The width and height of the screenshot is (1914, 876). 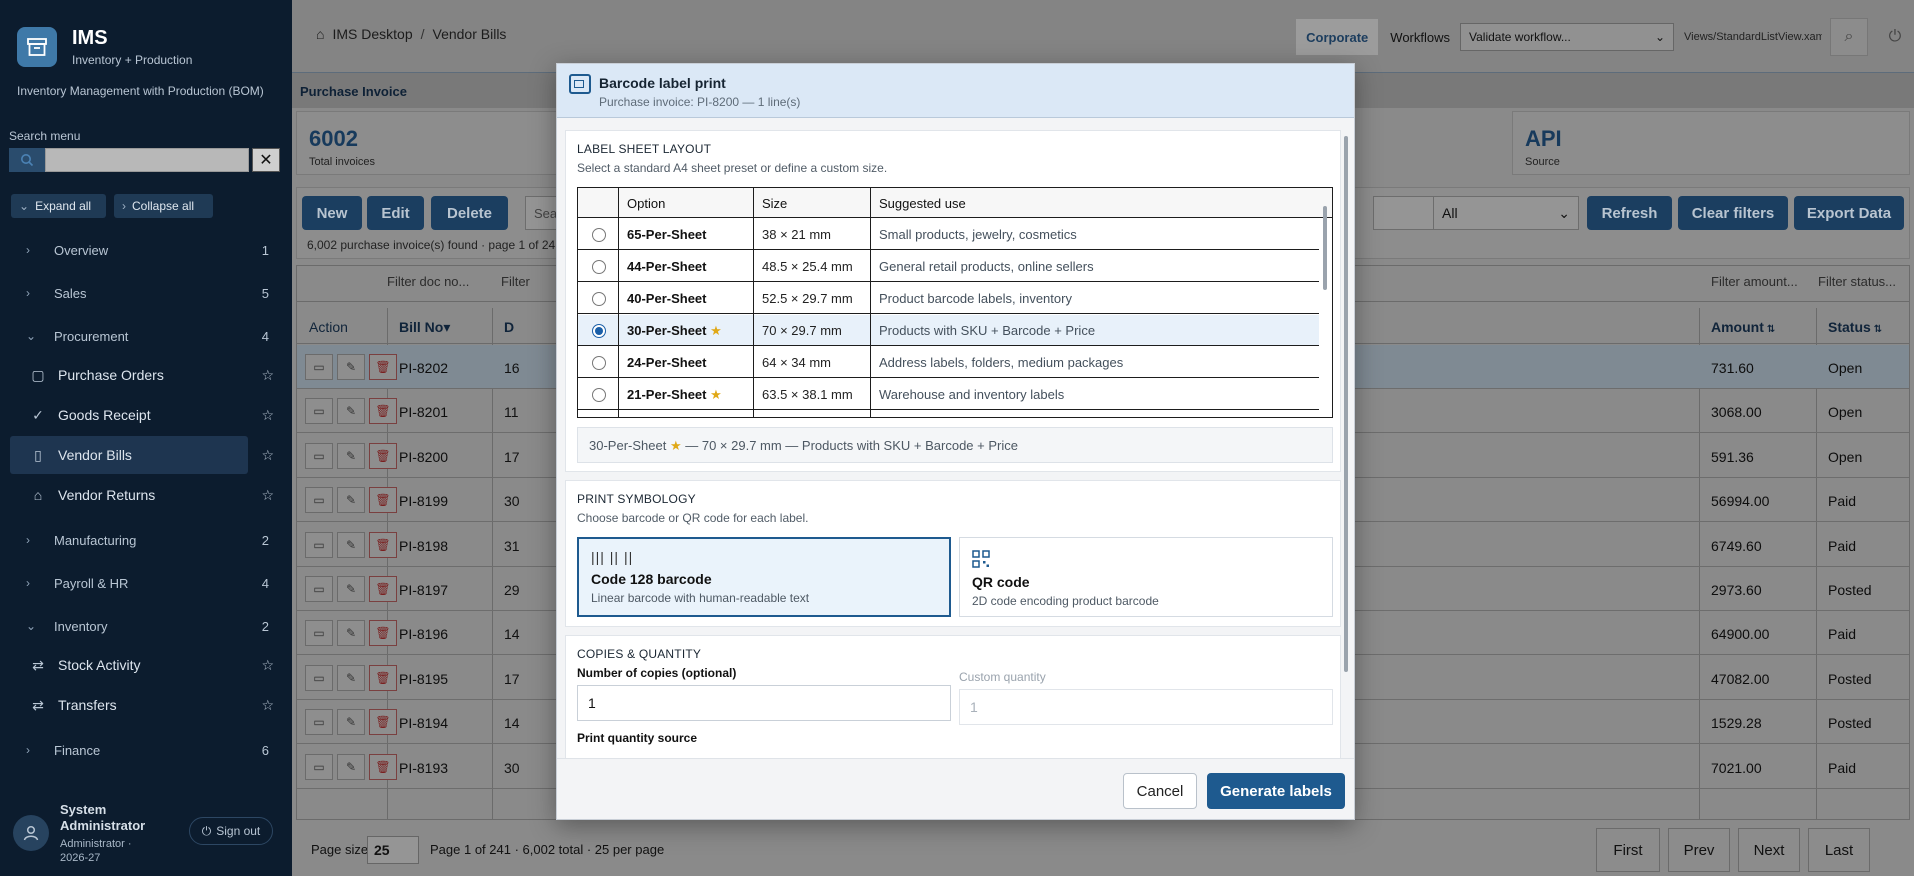 What do you see at coordinates (1629, 213) in the screenshot?
I see `refresh-button: Refresh` at bounding box center [1629, 213].